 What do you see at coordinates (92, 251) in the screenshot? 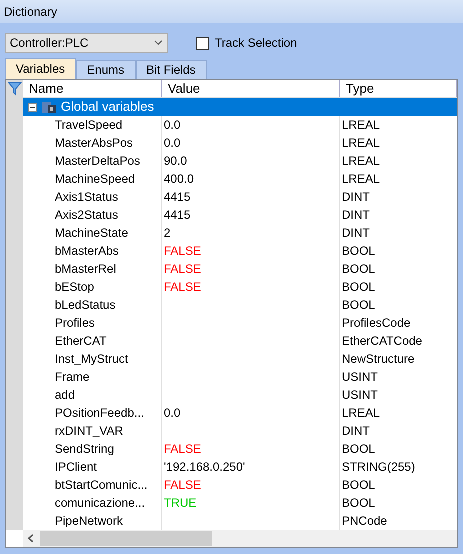
I see `name-cell: bMasterAbs` at bounding box center [92, 251].